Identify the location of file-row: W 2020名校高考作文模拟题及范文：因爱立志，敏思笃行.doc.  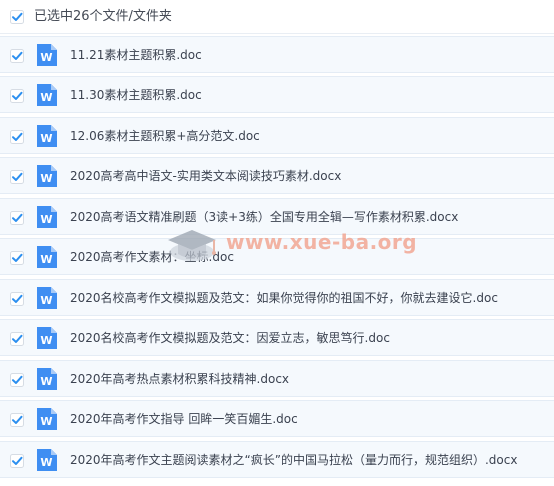
(277, 337).